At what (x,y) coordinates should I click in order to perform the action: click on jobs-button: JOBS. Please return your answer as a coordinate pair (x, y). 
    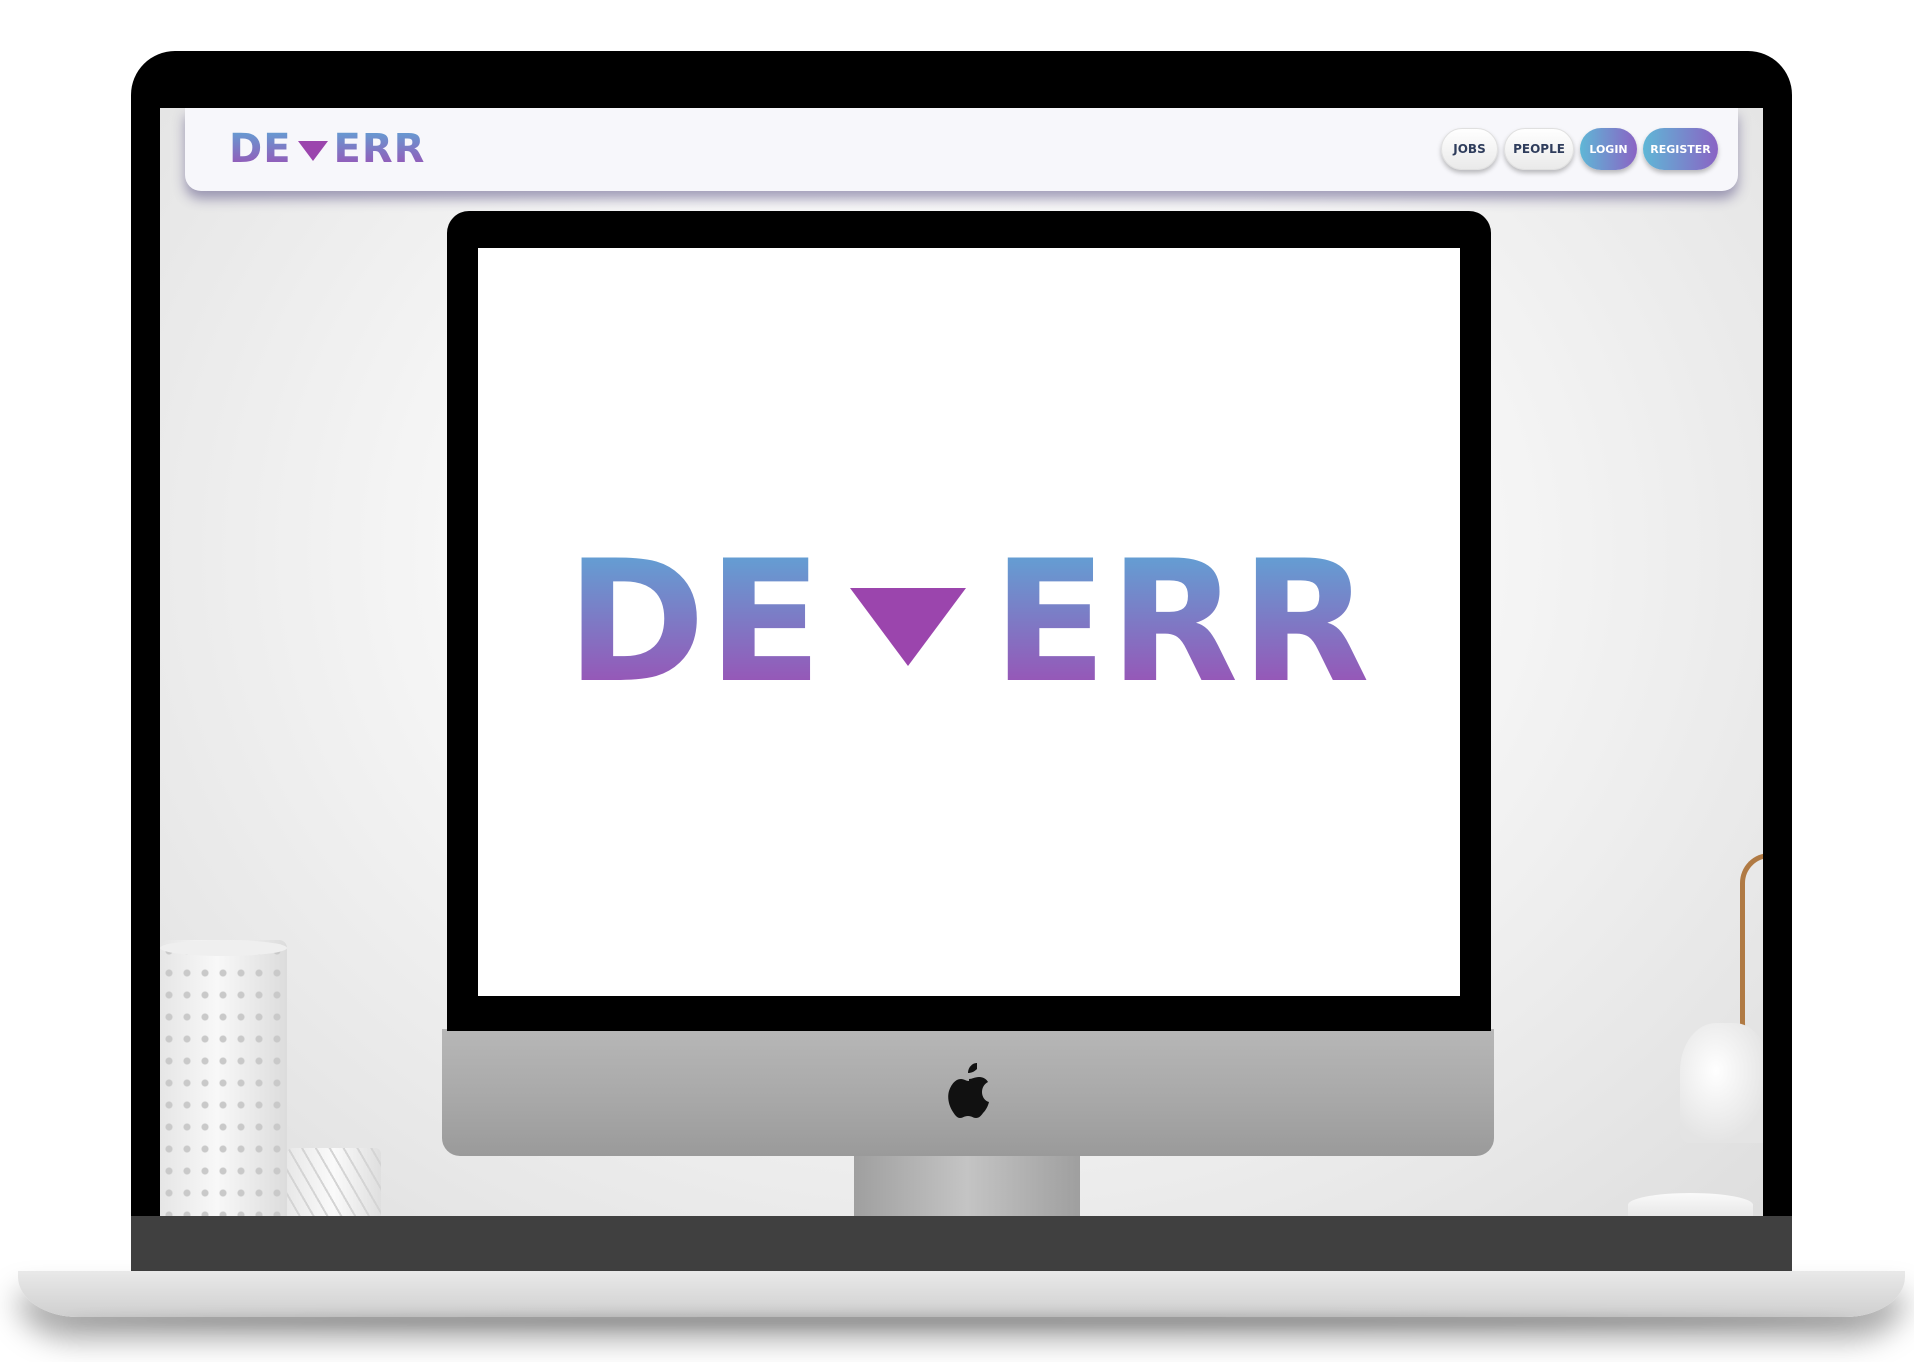
    Looking at the image, I should click on (1469, 149).